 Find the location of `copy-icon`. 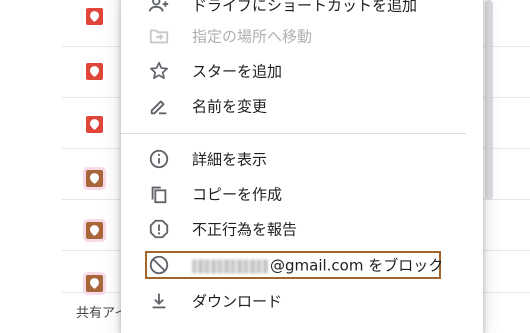

copy-icon is located at coordinates (159, 194).